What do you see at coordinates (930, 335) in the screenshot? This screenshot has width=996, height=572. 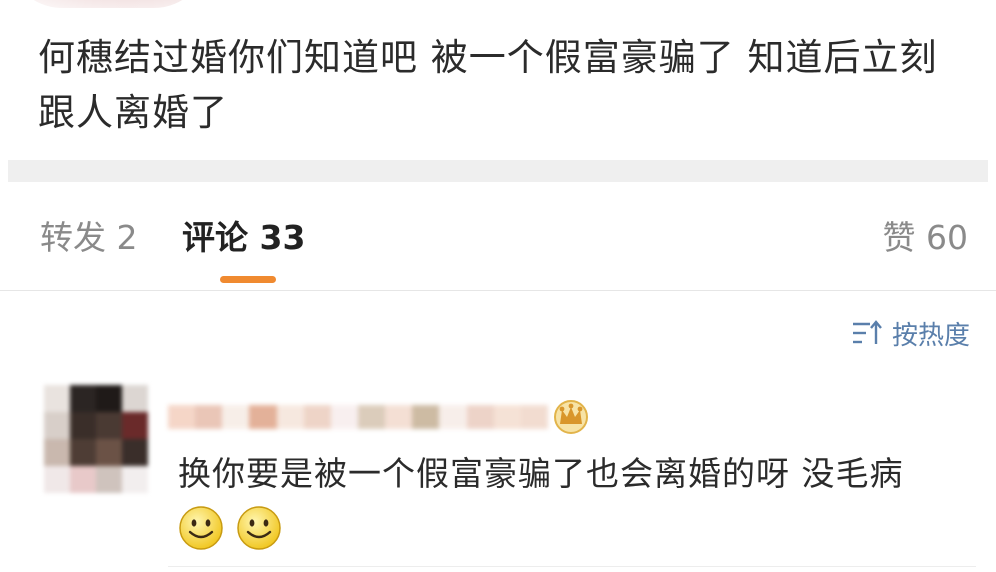 I see `sort-label: 按热度` at bounding box center [930, 335].